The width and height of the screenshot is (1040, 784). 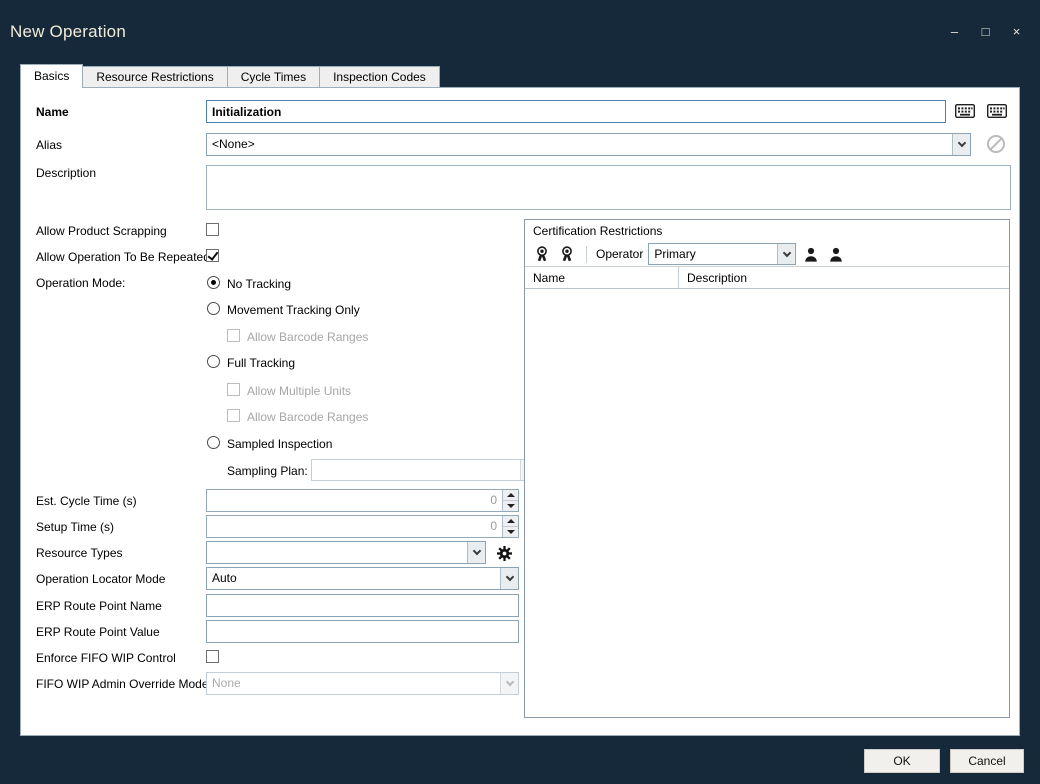 I want to click on est-cycle-time-up-button, so click(x=510, y=495).